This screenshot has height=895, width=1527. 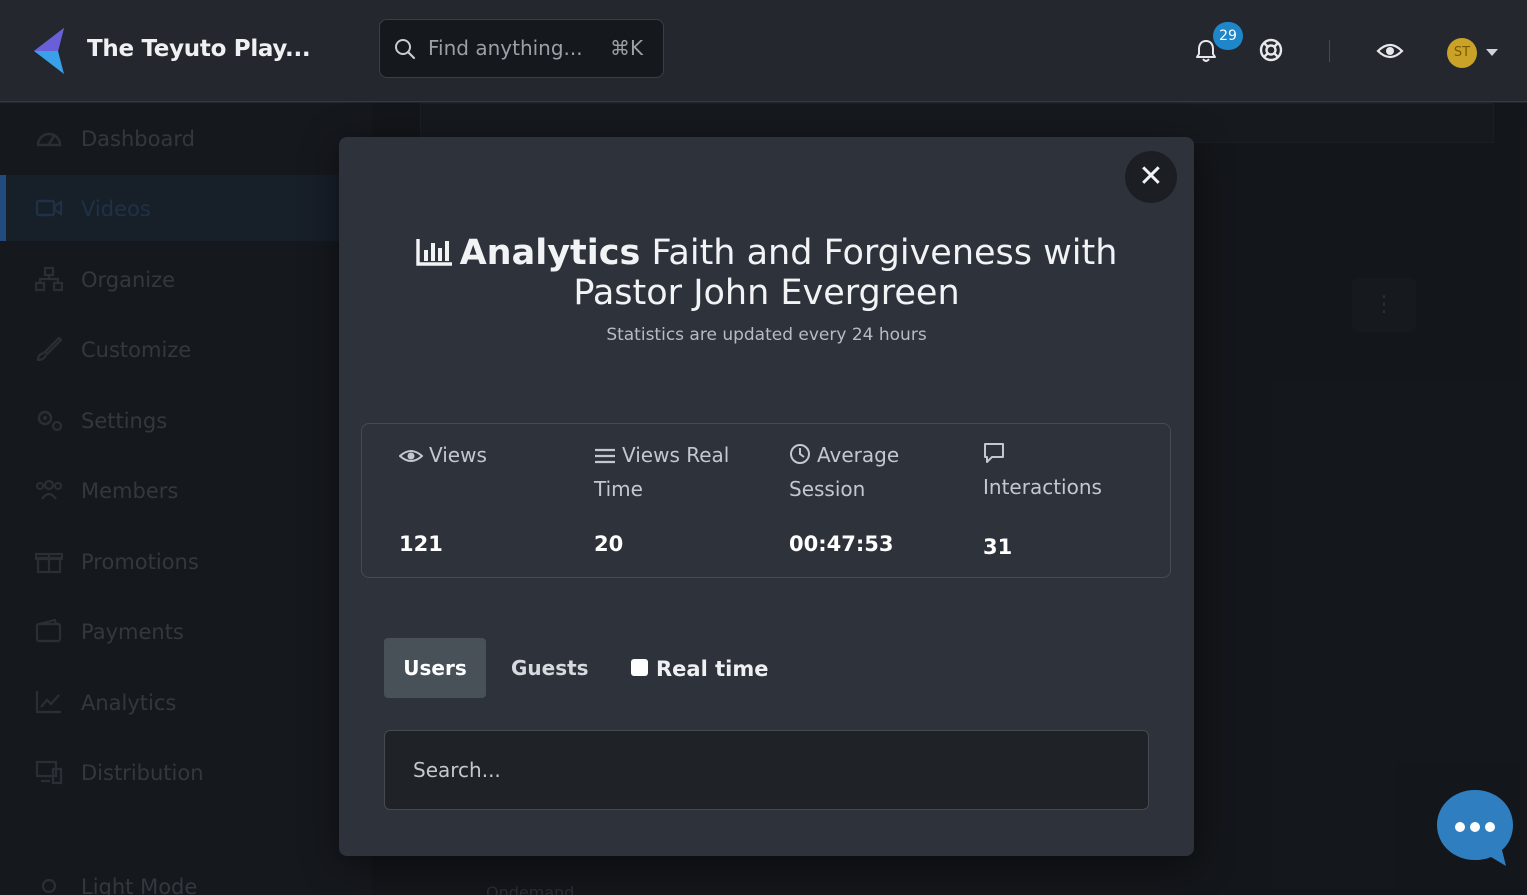 I want to click on close-icon: ✕, so click(x=1151, y=176).